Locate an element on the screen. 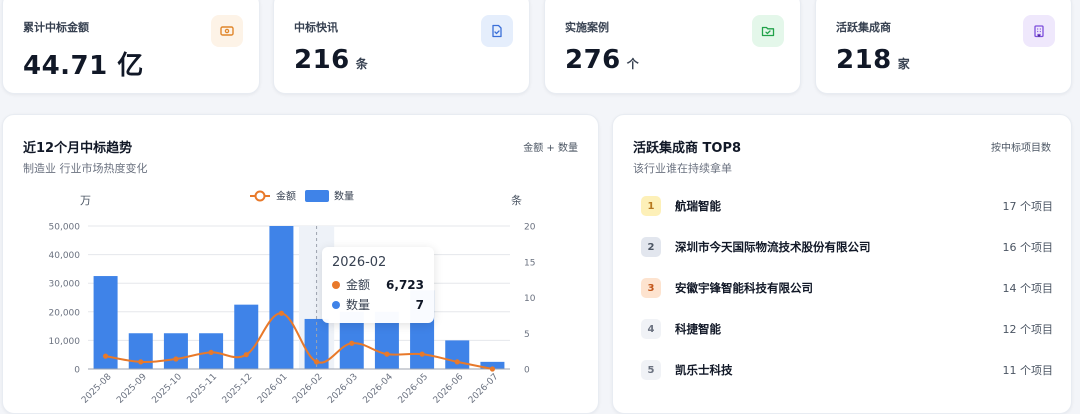 The width and height of the screenshot is (1080, 414). rank-count: 11 个项目 is located at coordinates (1028, 370).